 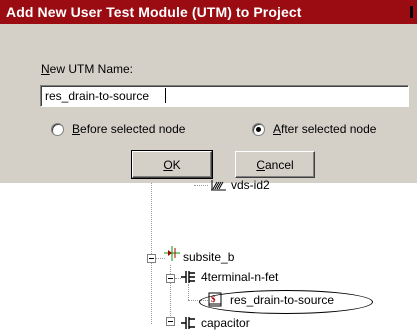 I want to click on utm-name-label: New UTM Name:, so click(x=87, y=69).